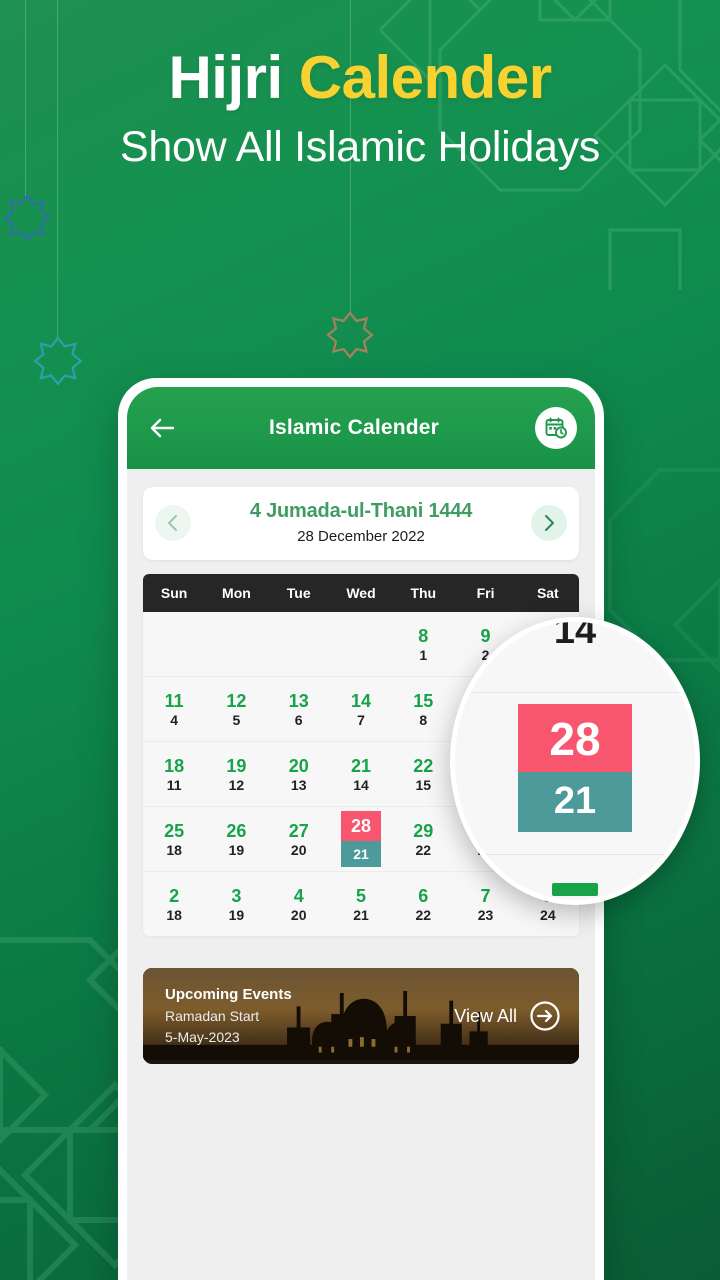 The height and width of the screenshot is (1280, 720). What do you see at coordinates (233, 77) in the screenshot?
I see `page-title-part1: Hijri` at bounding box center [233, 77].